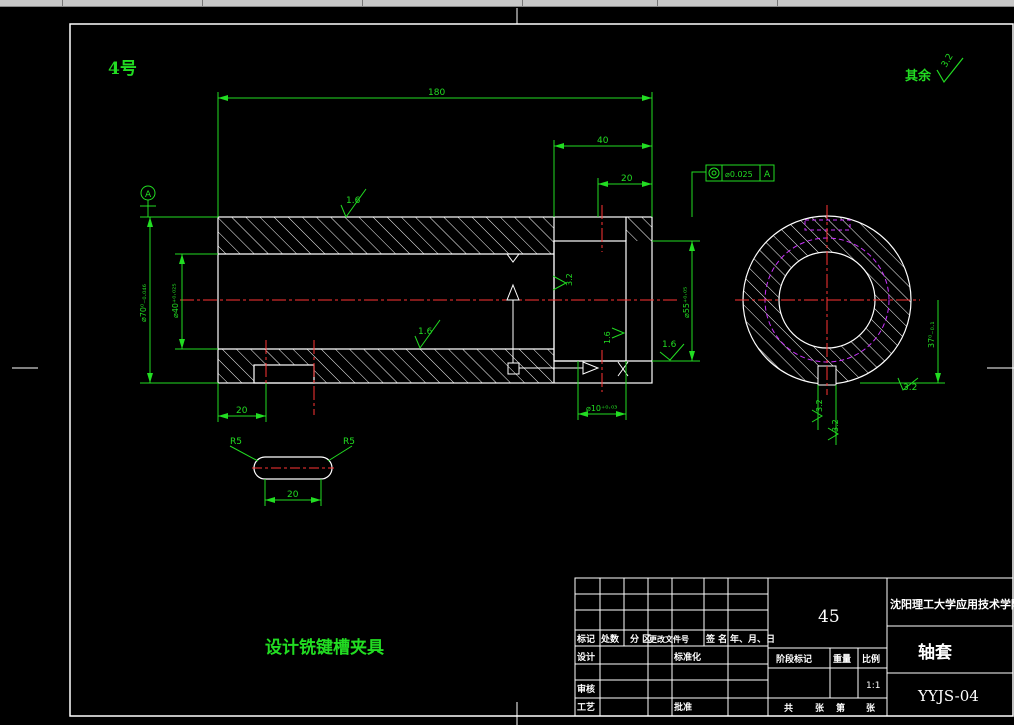 The image size is (1014, 725). I want to click on tb-stage: 阶段标记, so click(794, 659).